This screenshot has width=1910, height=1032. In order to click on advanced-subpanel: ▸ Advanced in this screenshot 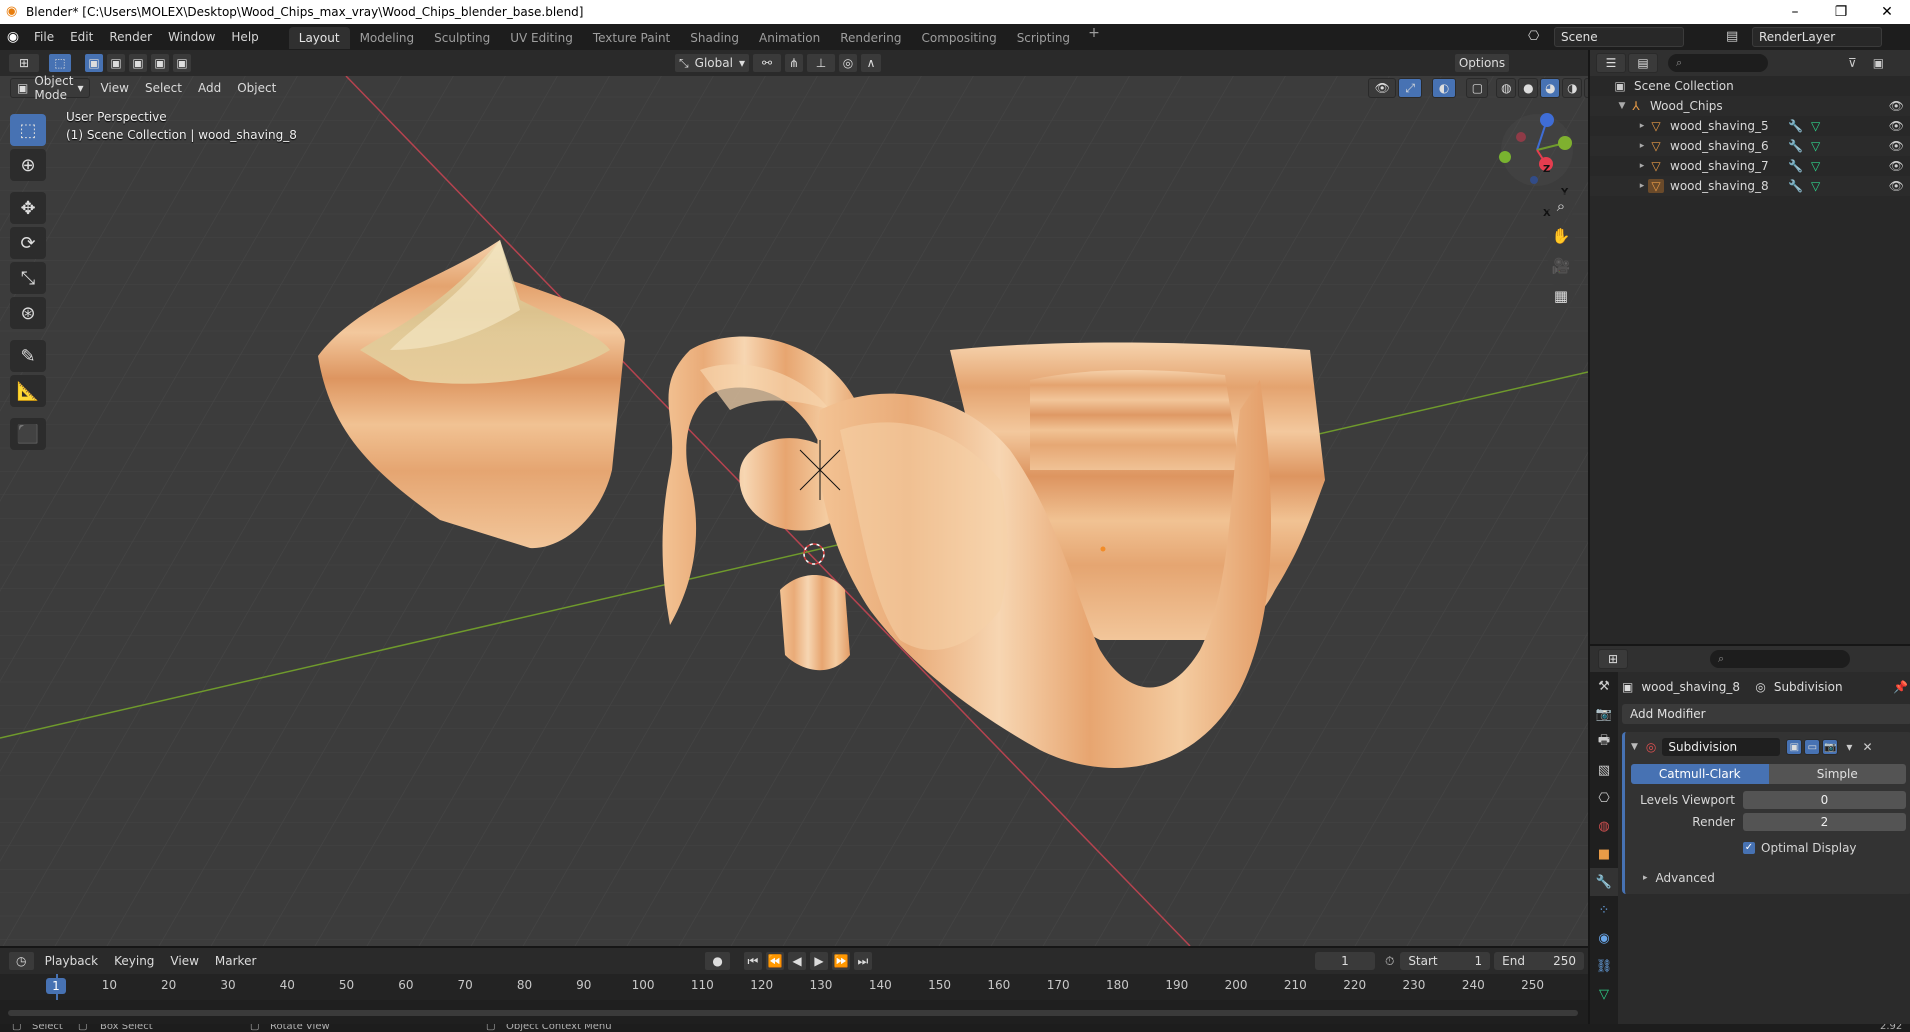, I will do `click(1768, 878)`.